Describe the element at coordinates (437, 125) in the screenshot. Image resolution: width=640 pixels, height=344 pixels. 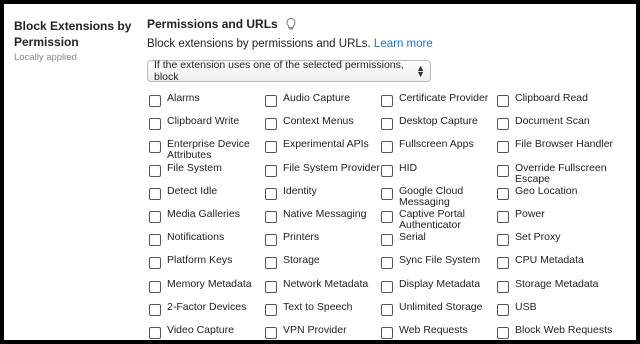
I see `permission-option: Desktop Capture` at that location.